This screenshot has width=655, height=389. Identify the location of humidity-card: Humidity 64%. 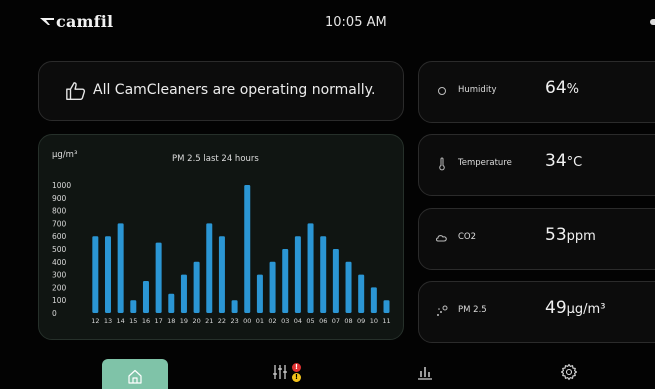
(536, 92).